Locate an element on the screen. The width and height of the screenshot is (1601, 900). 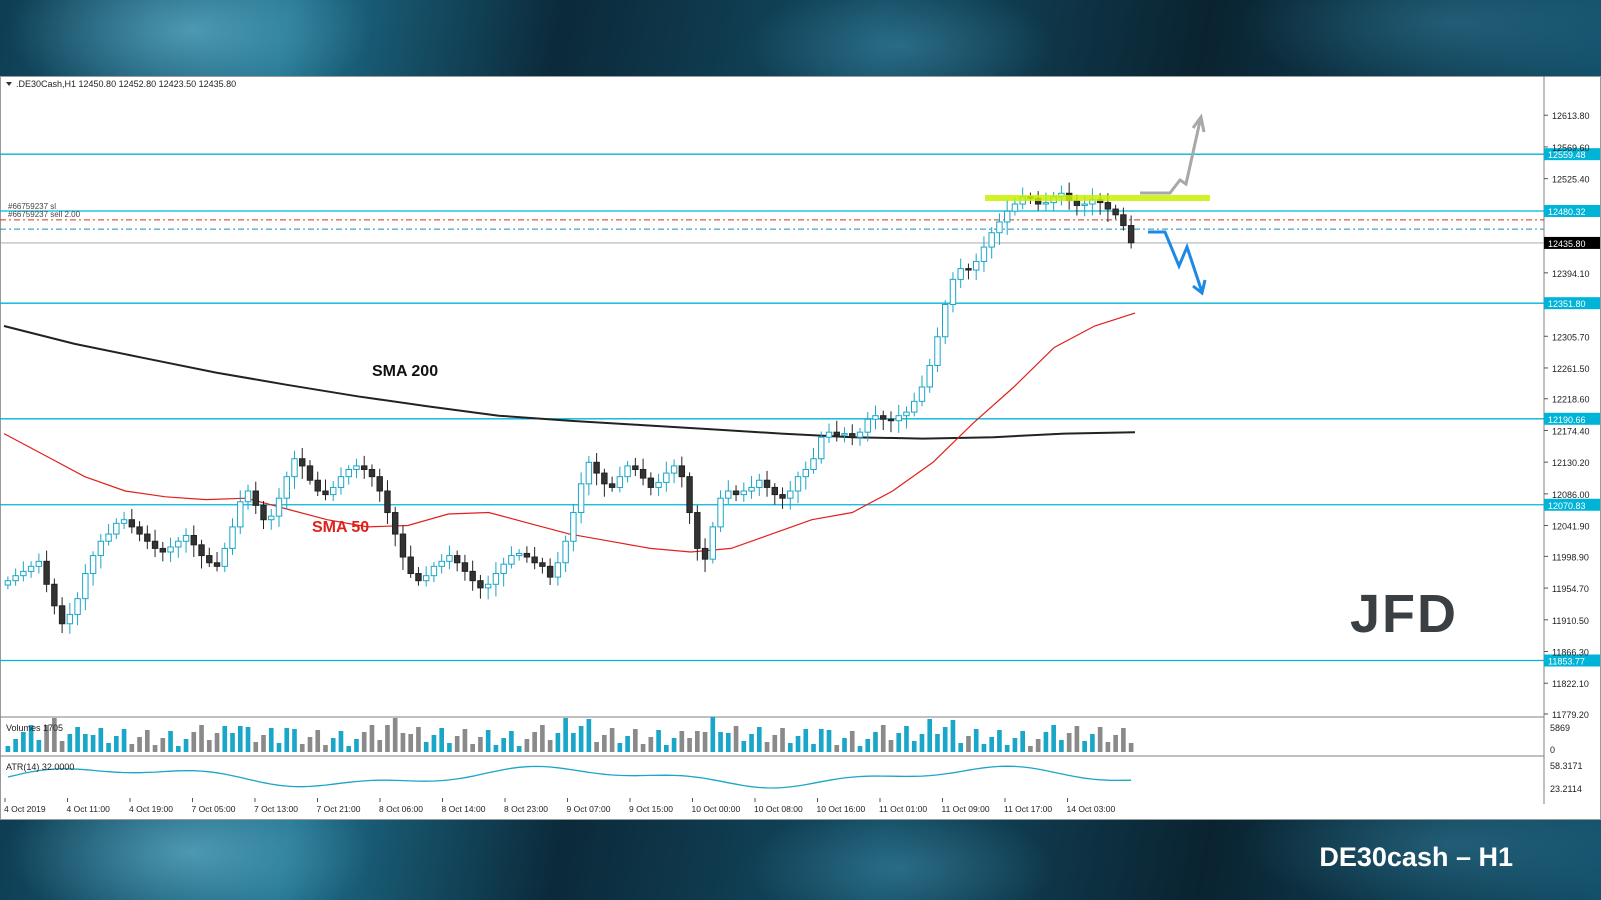
level-label-2: 12351.80 is located at coordinates (1567, 304).